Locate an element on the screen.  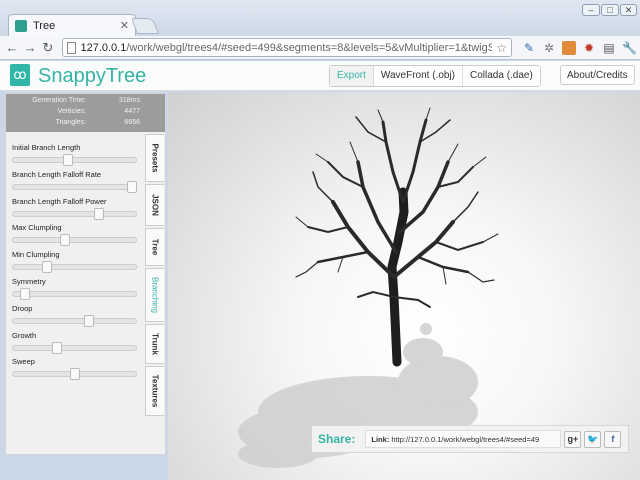
control-max-clumpling: Max Clumpling is located at coordinates (78, 235).